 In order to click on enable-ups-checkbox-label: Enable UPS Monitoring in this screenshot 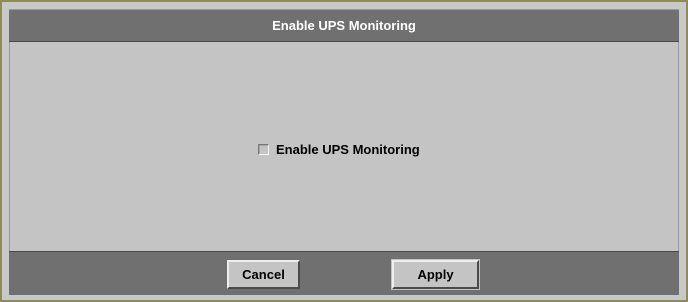, I will do `click(348, 149)`.